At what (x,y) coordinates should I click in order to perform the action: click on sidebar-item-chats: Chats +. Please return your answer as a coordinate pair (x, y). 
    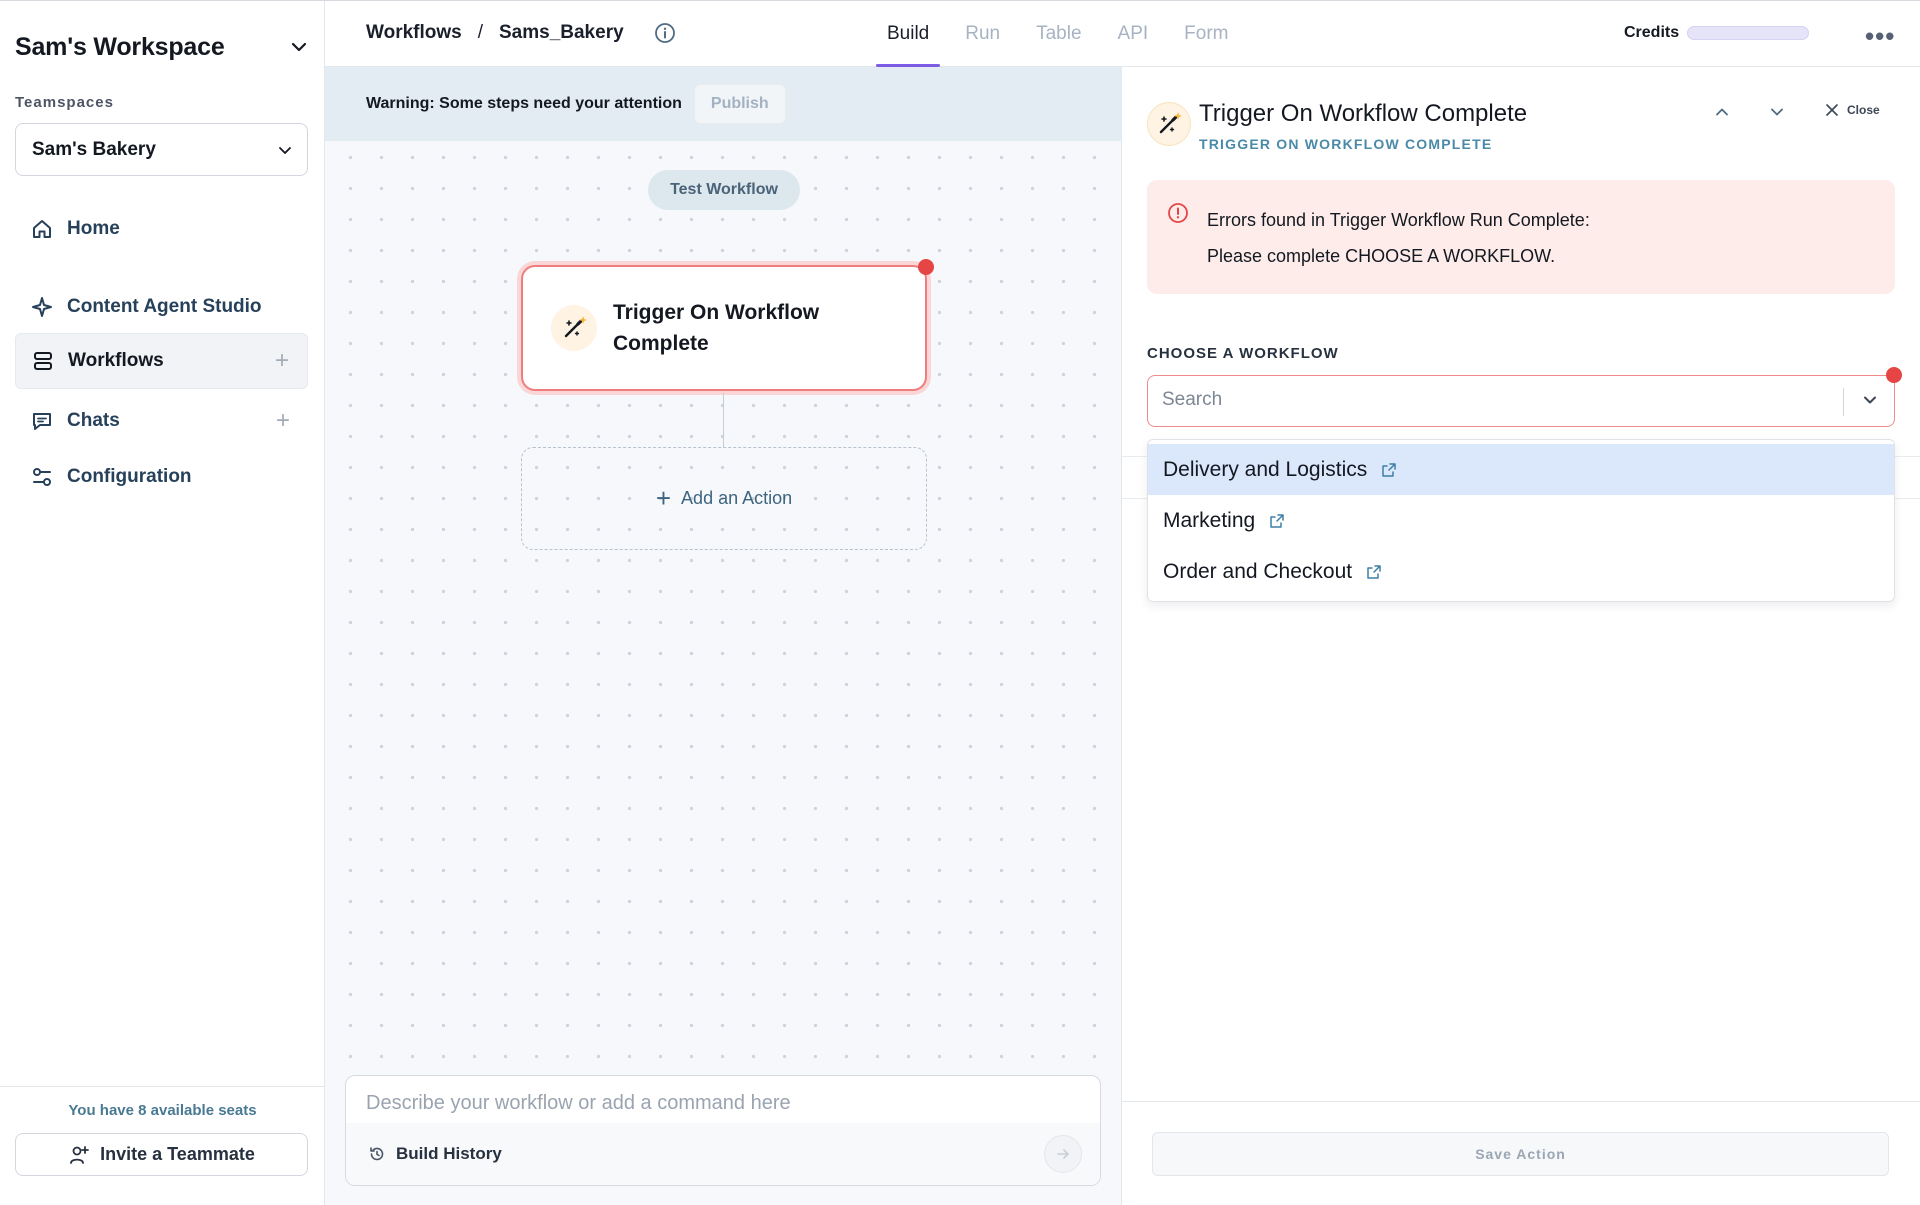
    Looking at the image, I should click on (161, 421).